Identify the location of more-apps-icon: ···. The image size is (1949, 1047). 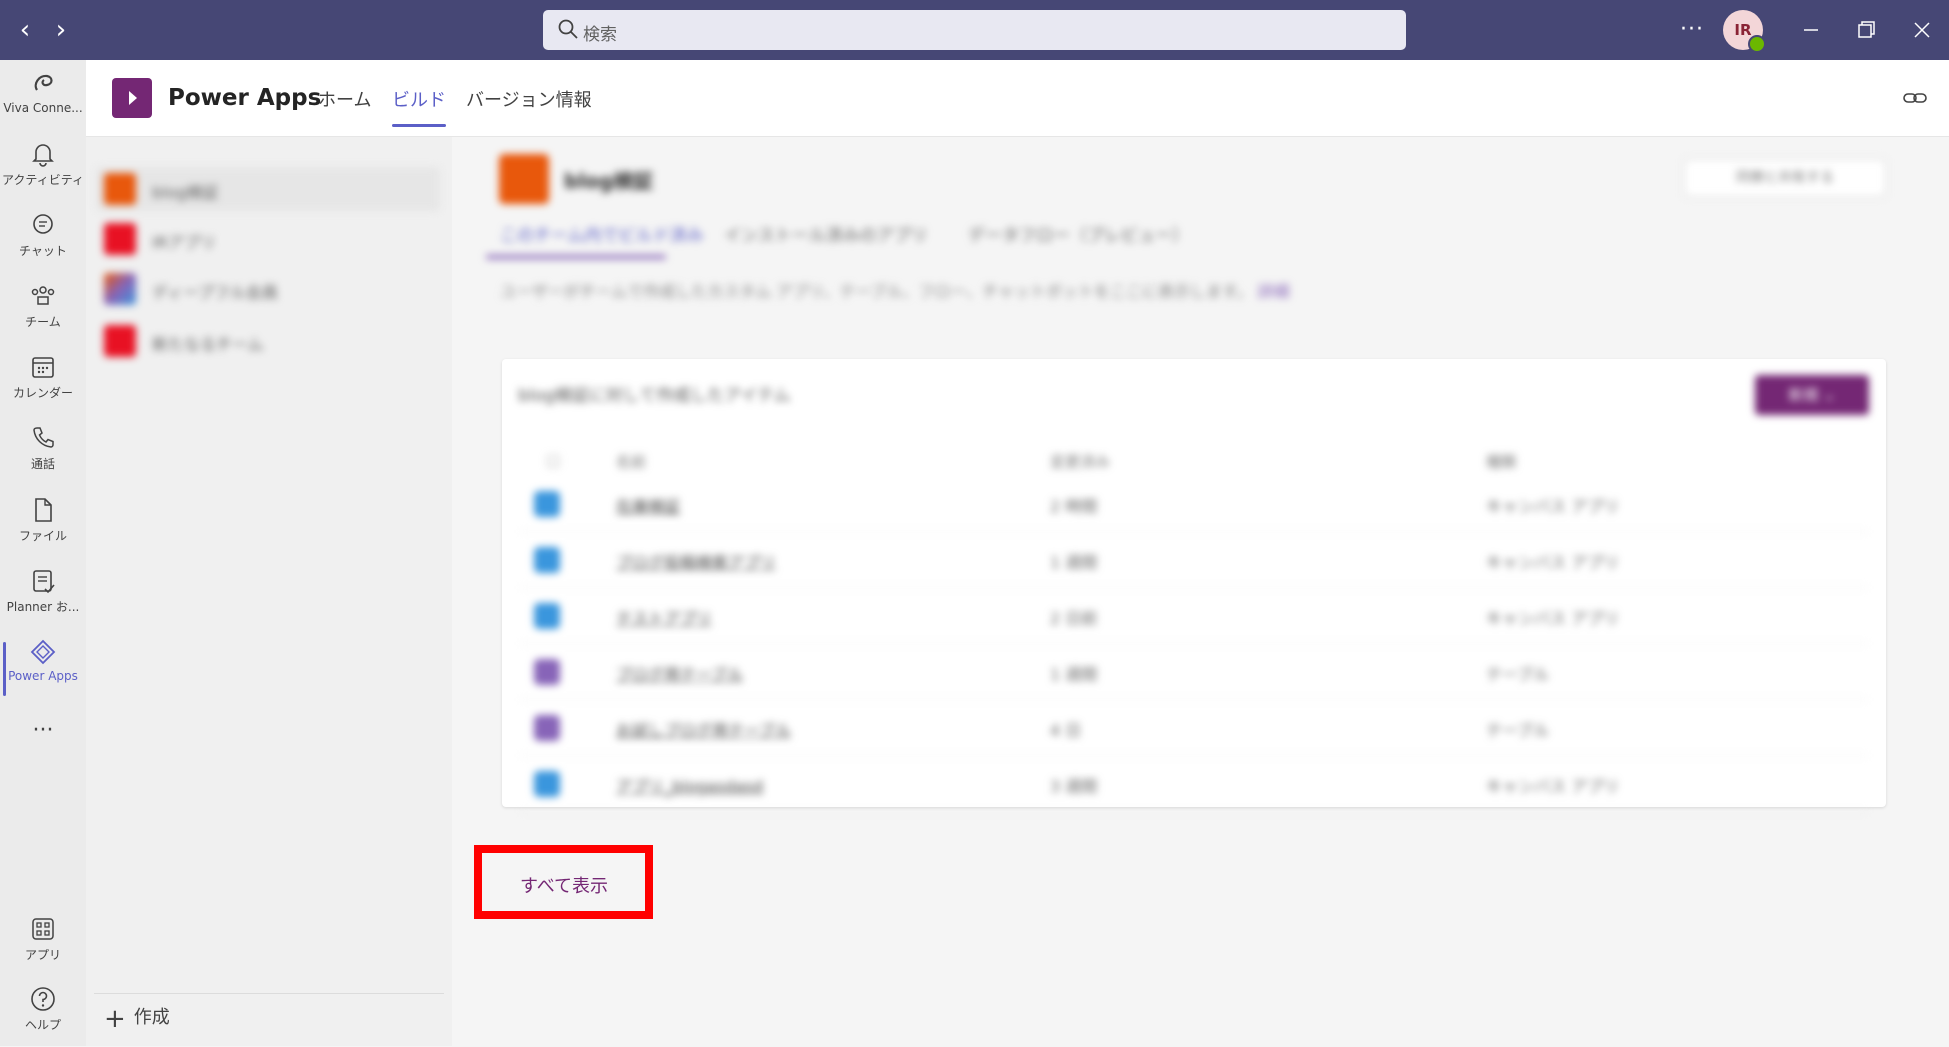
(43, 749).